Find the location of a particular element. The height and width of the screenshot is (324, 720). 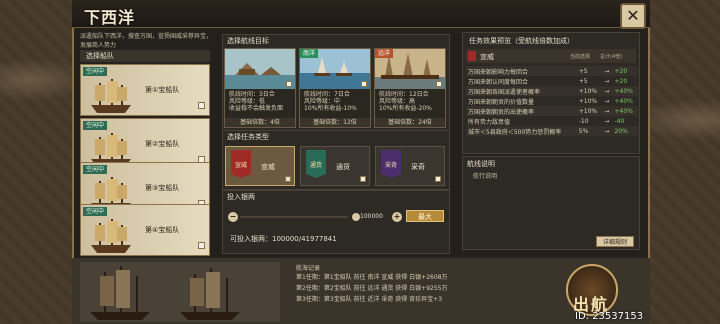

banner-icon: 采奇 is located at coordinates (391, 164).